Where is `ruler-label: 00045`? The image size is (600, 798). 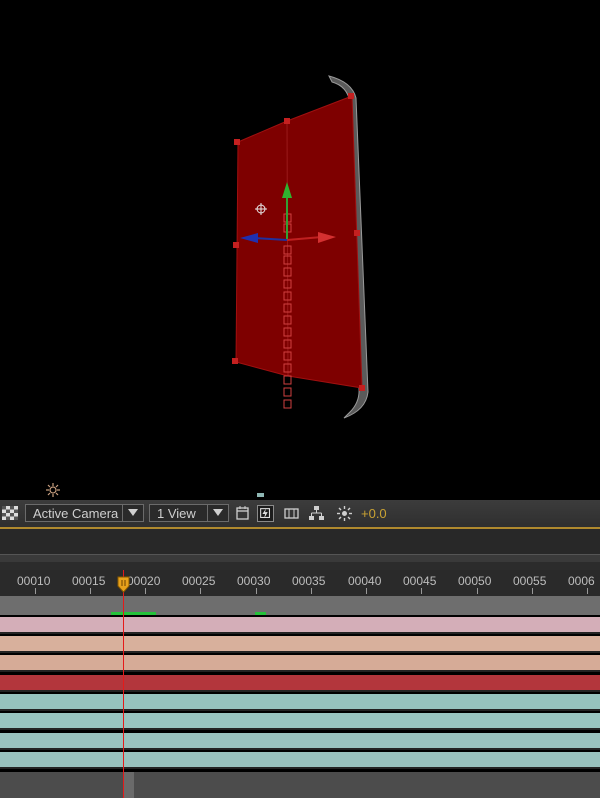
ruler-label: 00045 is located at coordinates (420, 581).